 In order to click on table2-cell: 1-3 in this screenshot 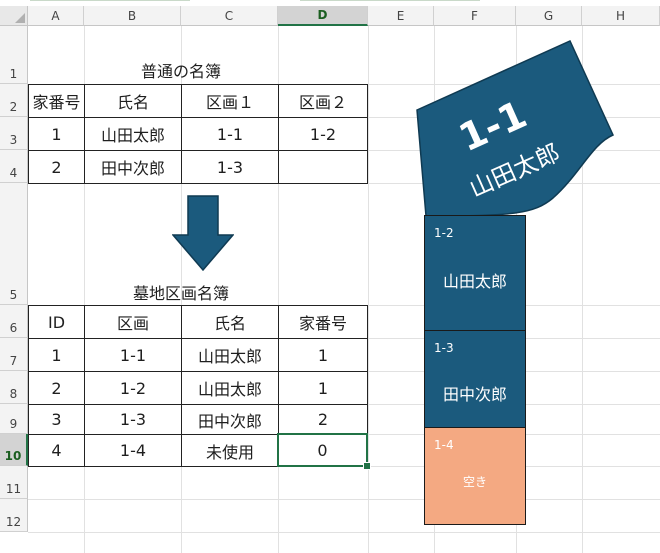, I will do `click(133, 419)`.